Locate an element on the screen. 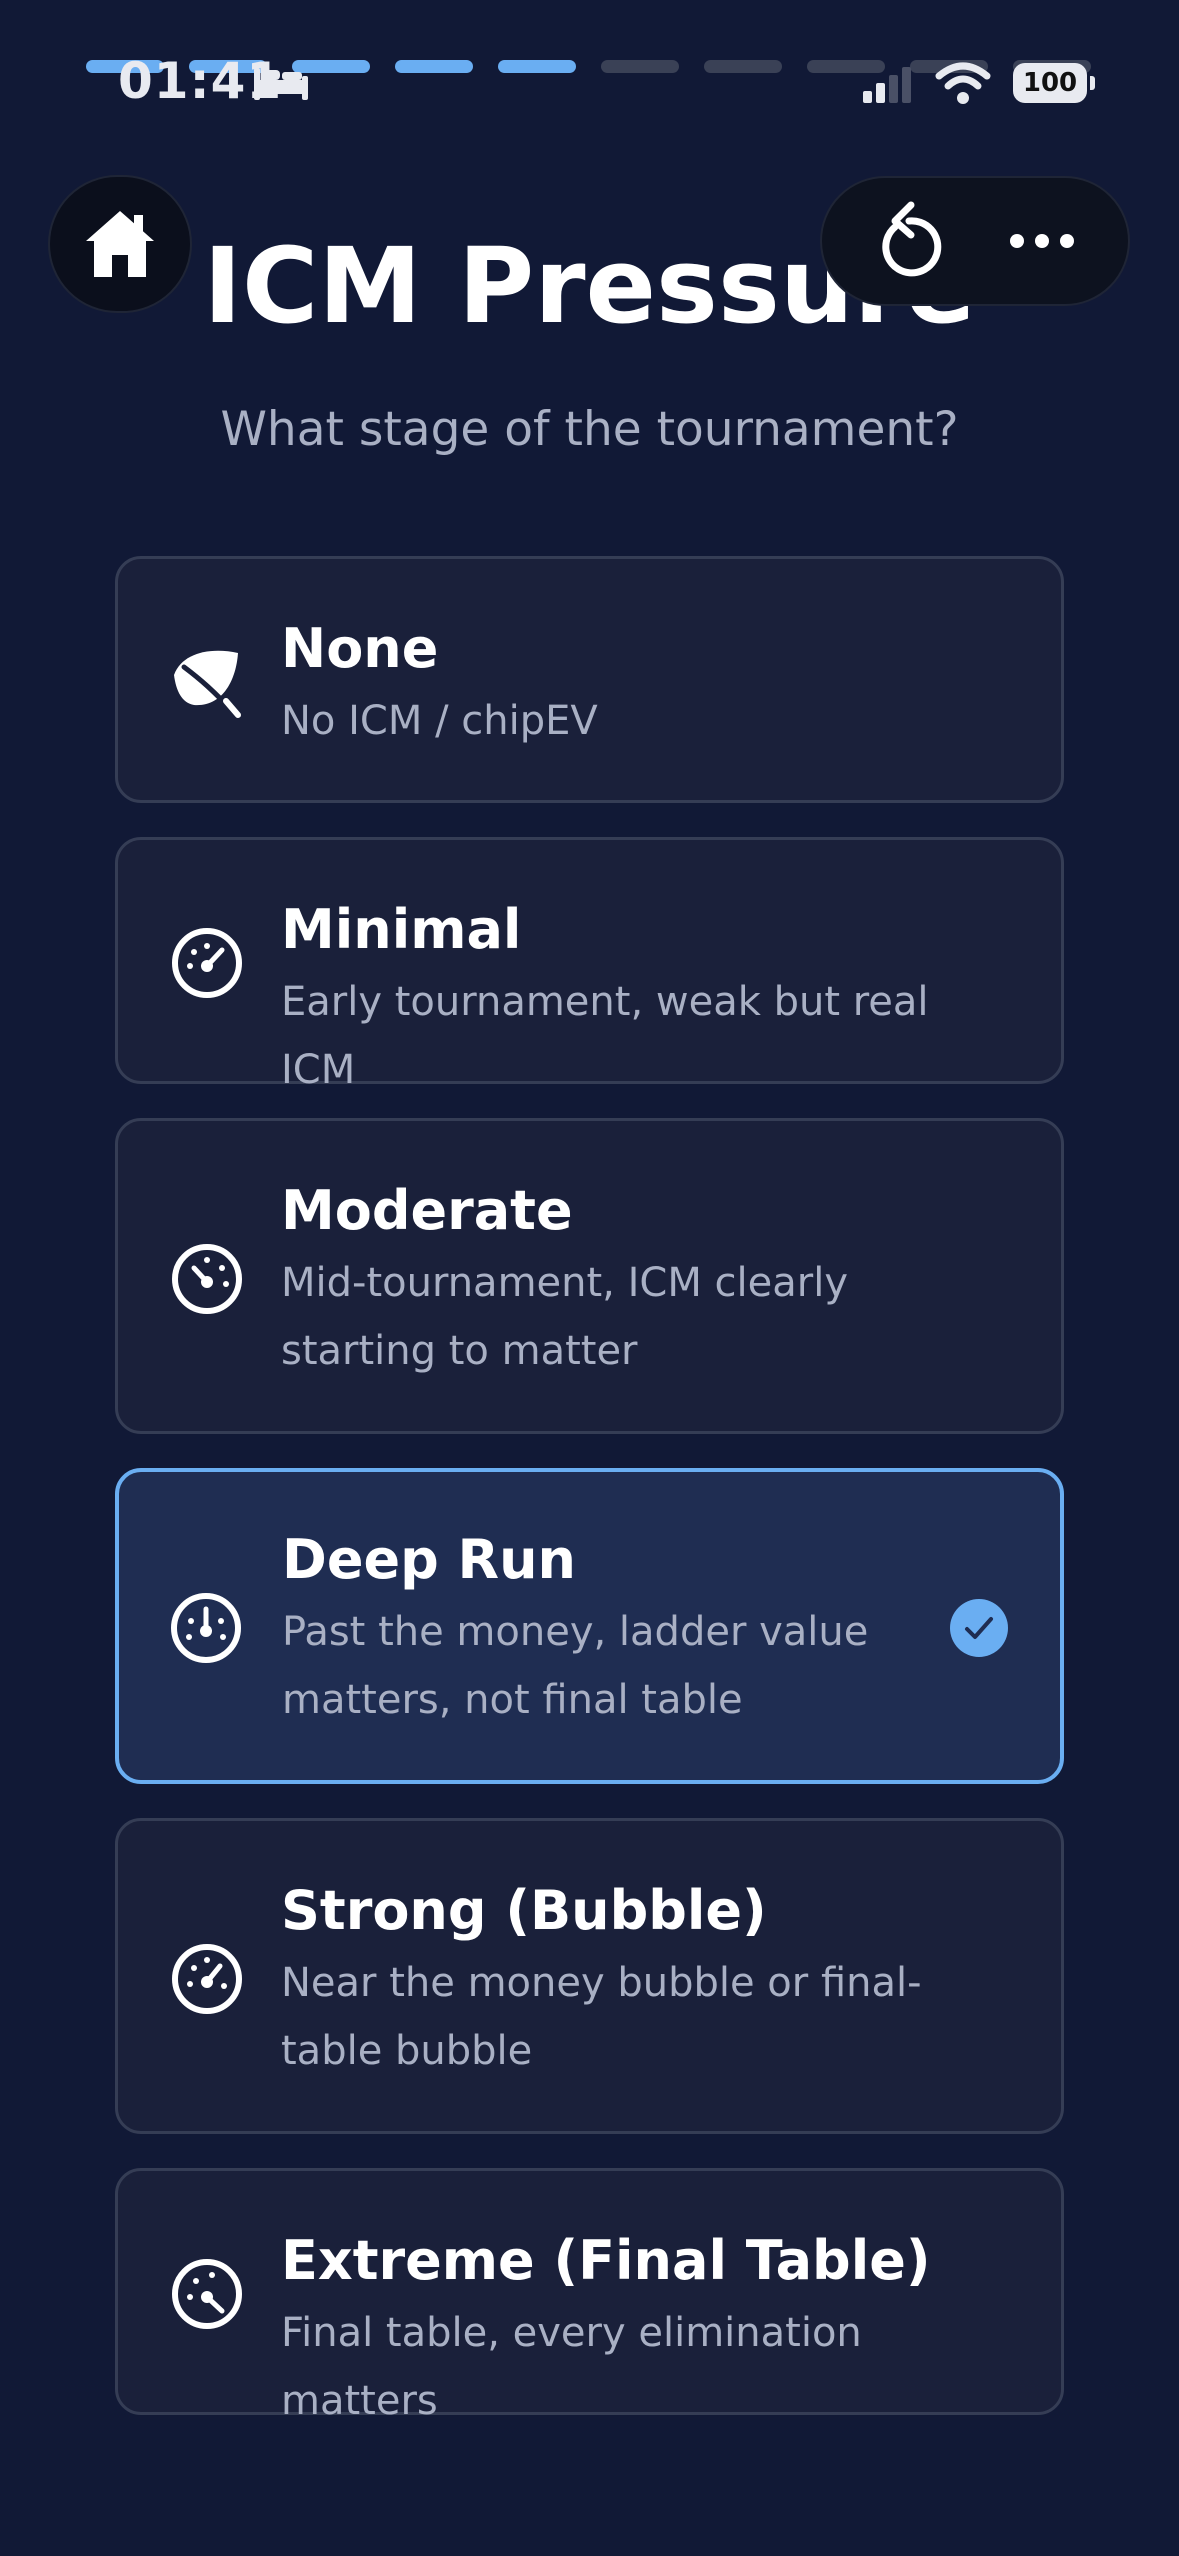 The height and width of the screenshot is (2556, 1179). selected-check-icon is located at coordinates (979, 1628).